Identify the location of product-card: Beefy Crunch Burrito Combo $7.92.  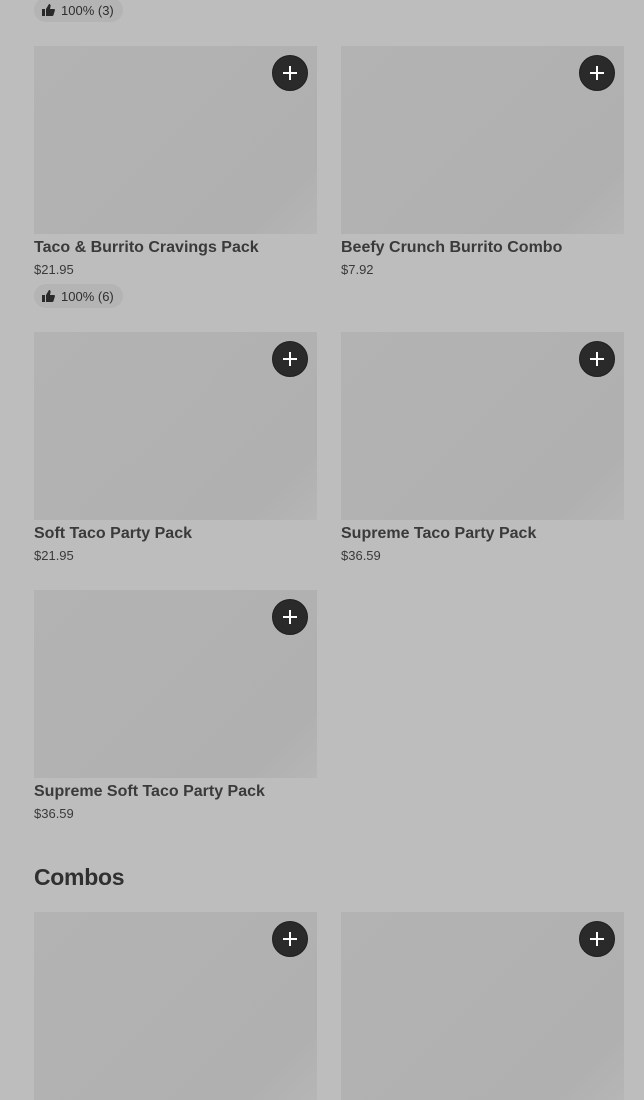
(482, 161).